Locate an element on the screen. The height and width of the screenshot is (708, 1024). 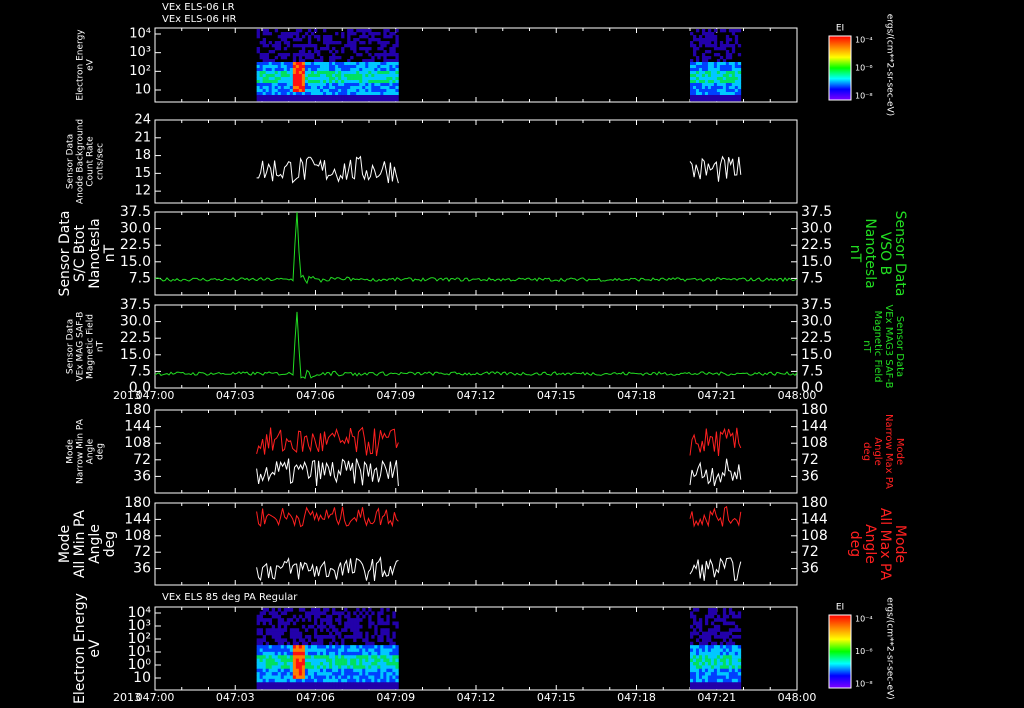
time-axis-tick-label: 047:12 is located at coordinates (476, 395).